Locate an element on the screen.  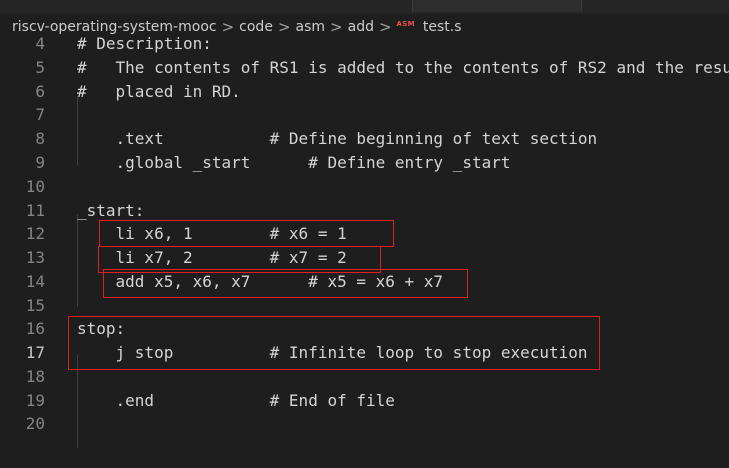
code-text: .global _start # Define entry _start is located at coordinates (294, 162).